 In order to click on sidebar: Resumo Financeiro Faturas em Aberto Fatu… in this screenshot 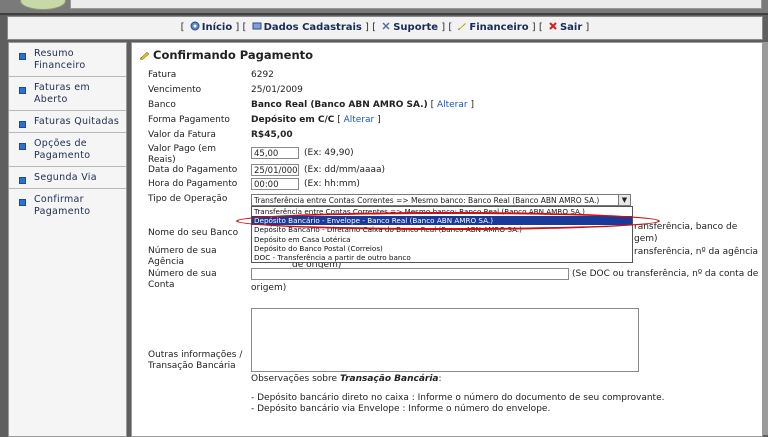, I will do `click(67, 239)`.